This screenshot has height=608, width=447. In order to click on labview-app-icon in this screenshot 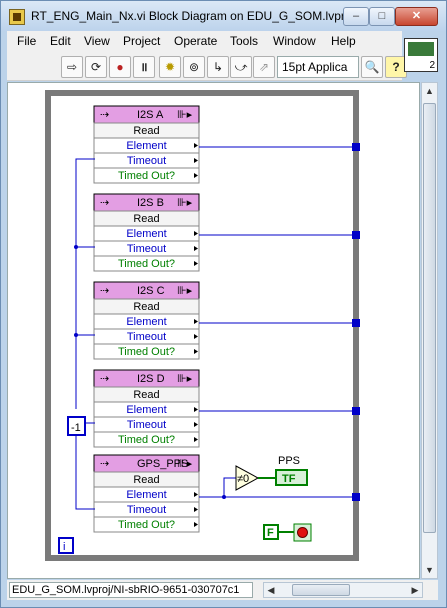, I will do `click(17, 17)`.